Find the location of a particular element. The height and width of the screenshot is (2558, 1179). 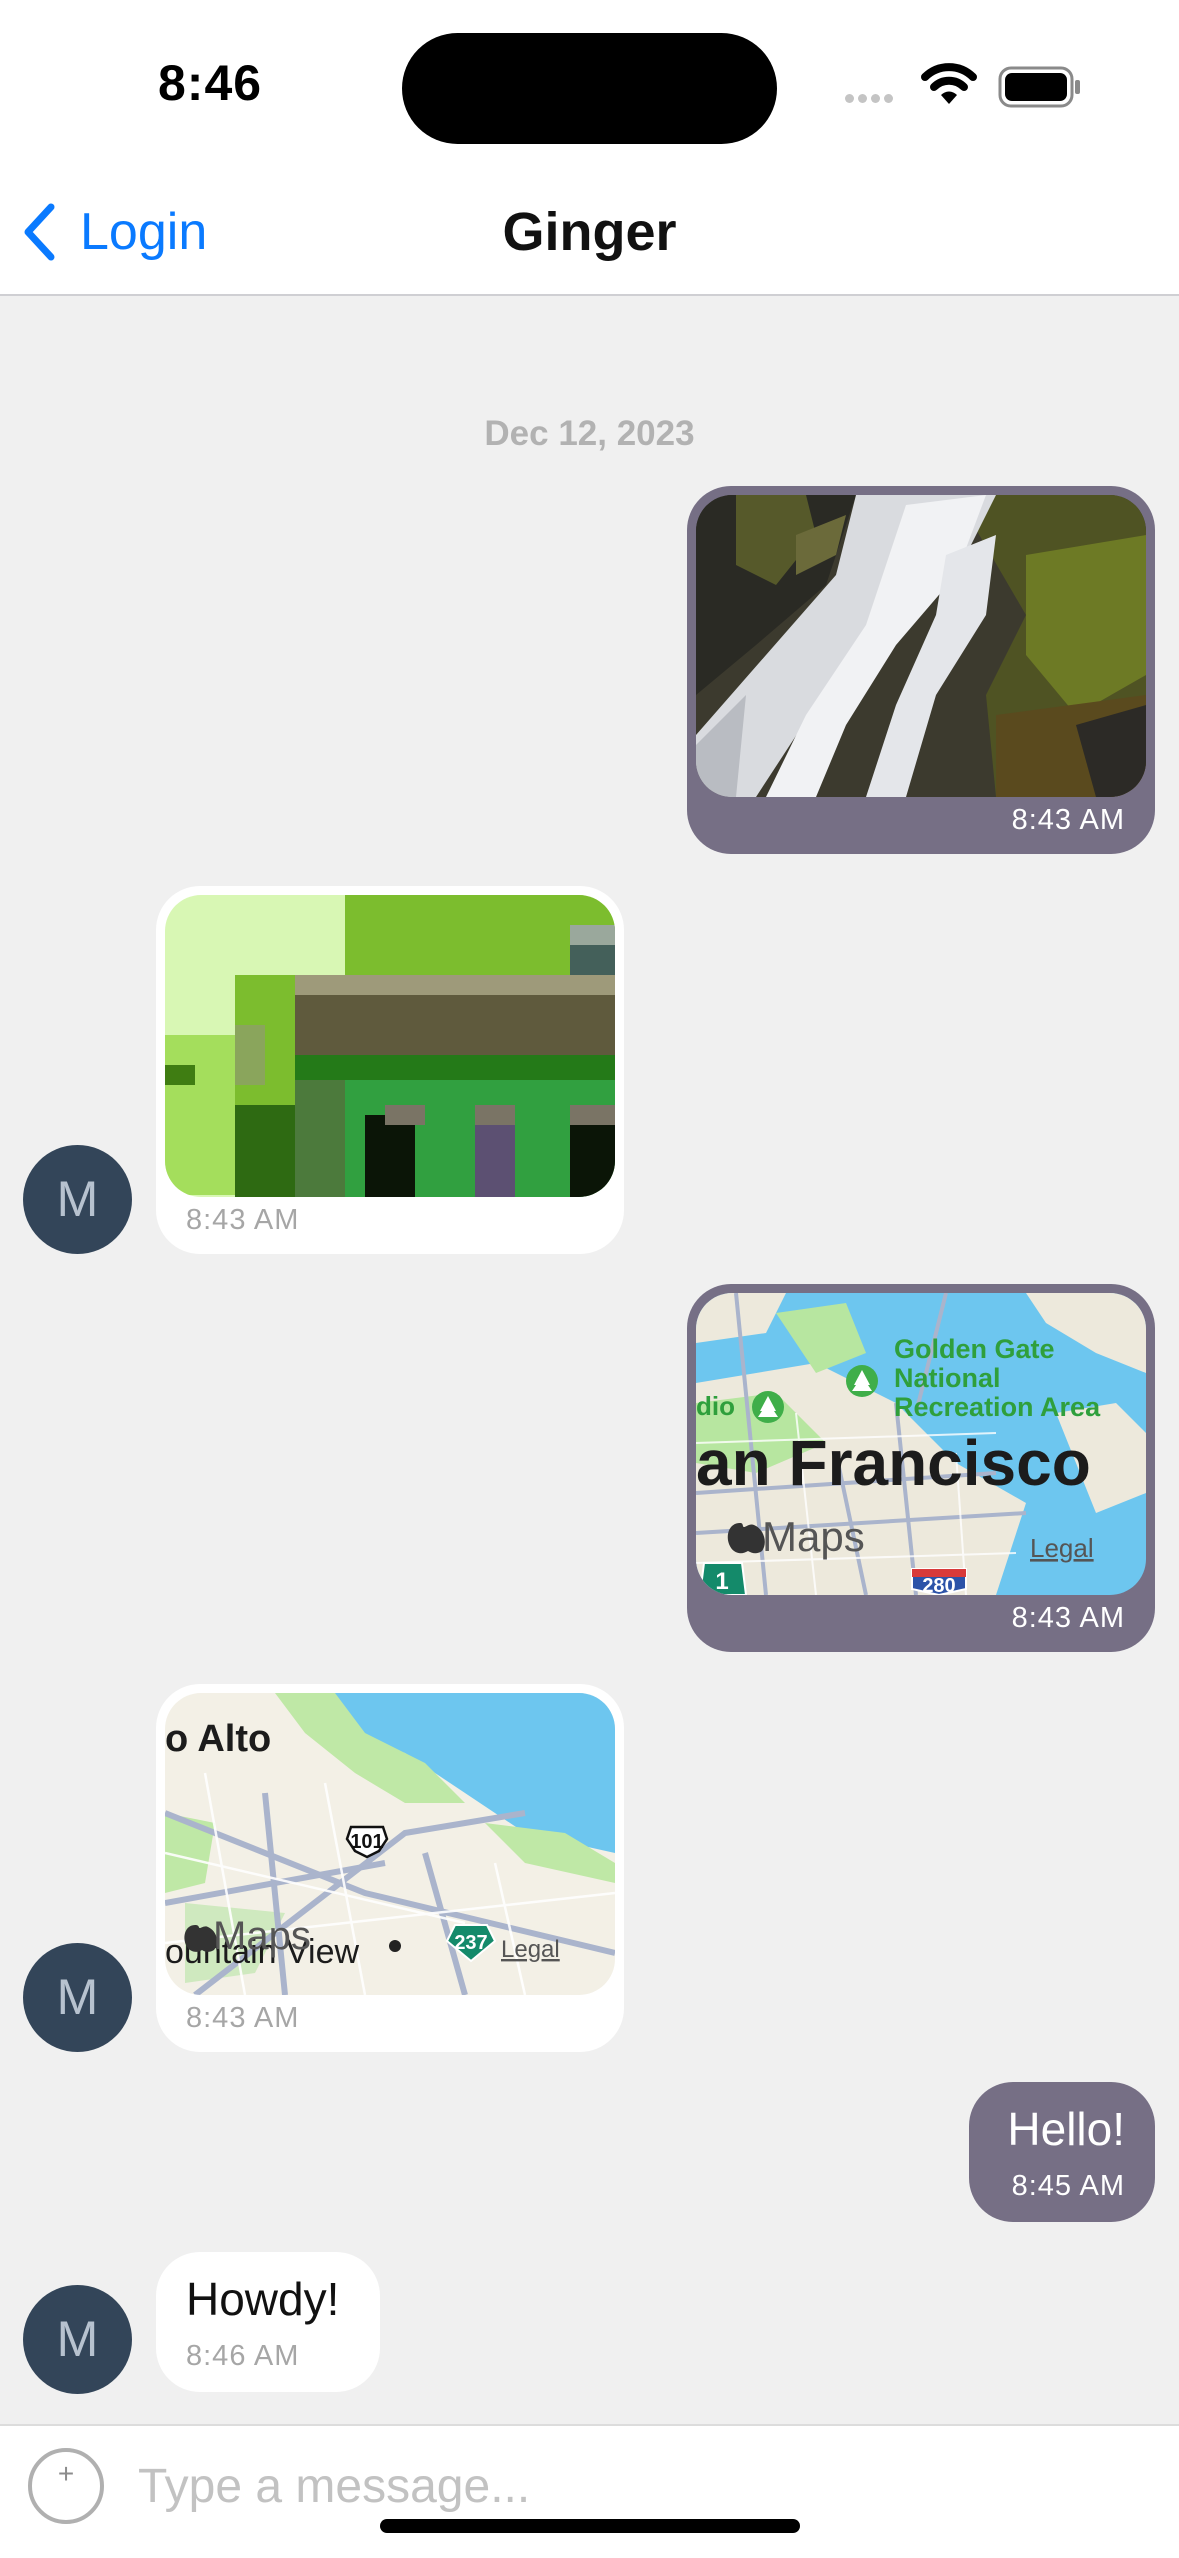

map-city-label: o Alto is located at coordinates (218, 1739).